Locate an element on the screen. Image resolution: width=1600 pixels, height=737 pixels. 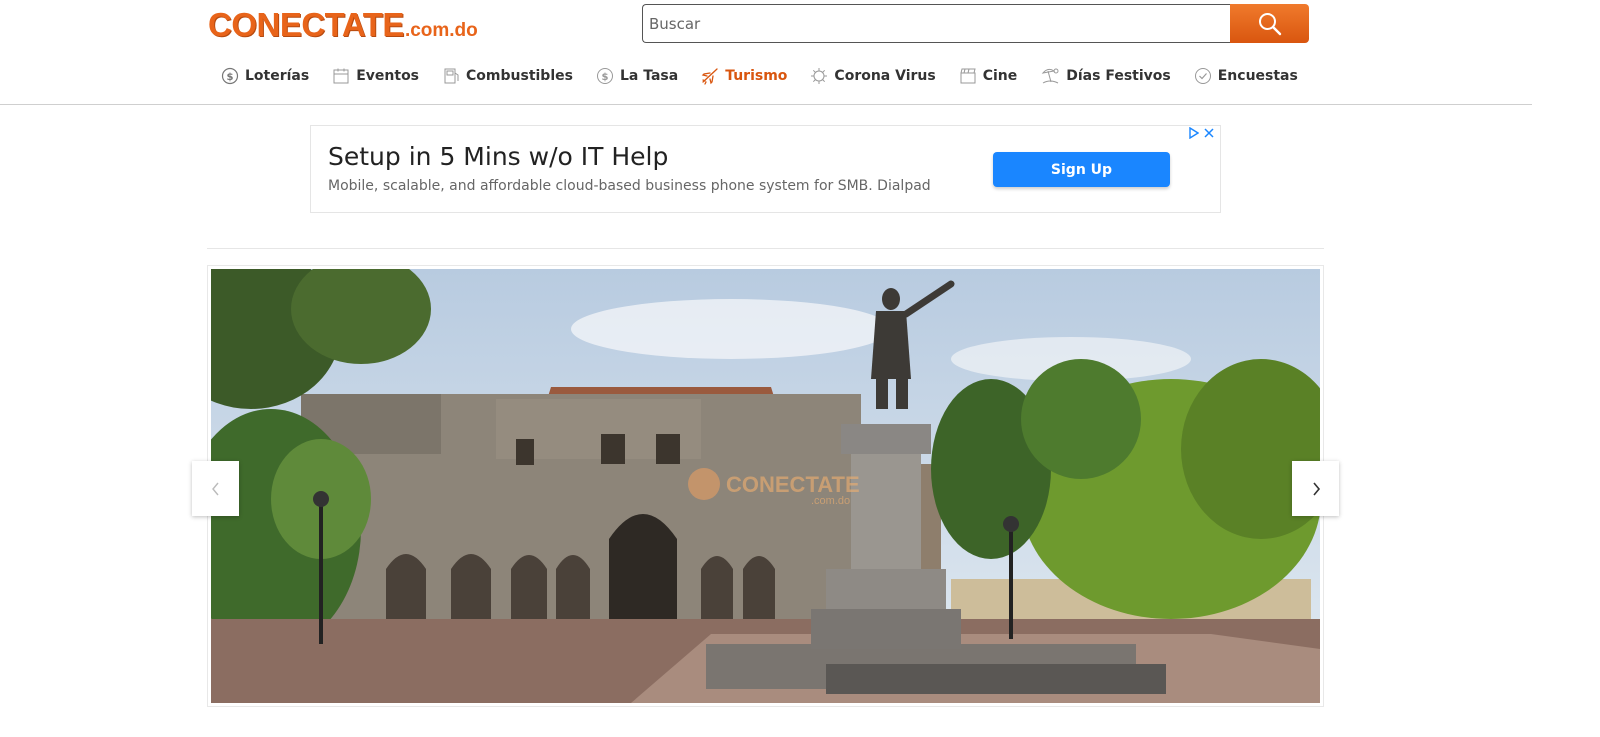
ad-signup-button: Sign Up is located at coordinates (1081, 169).